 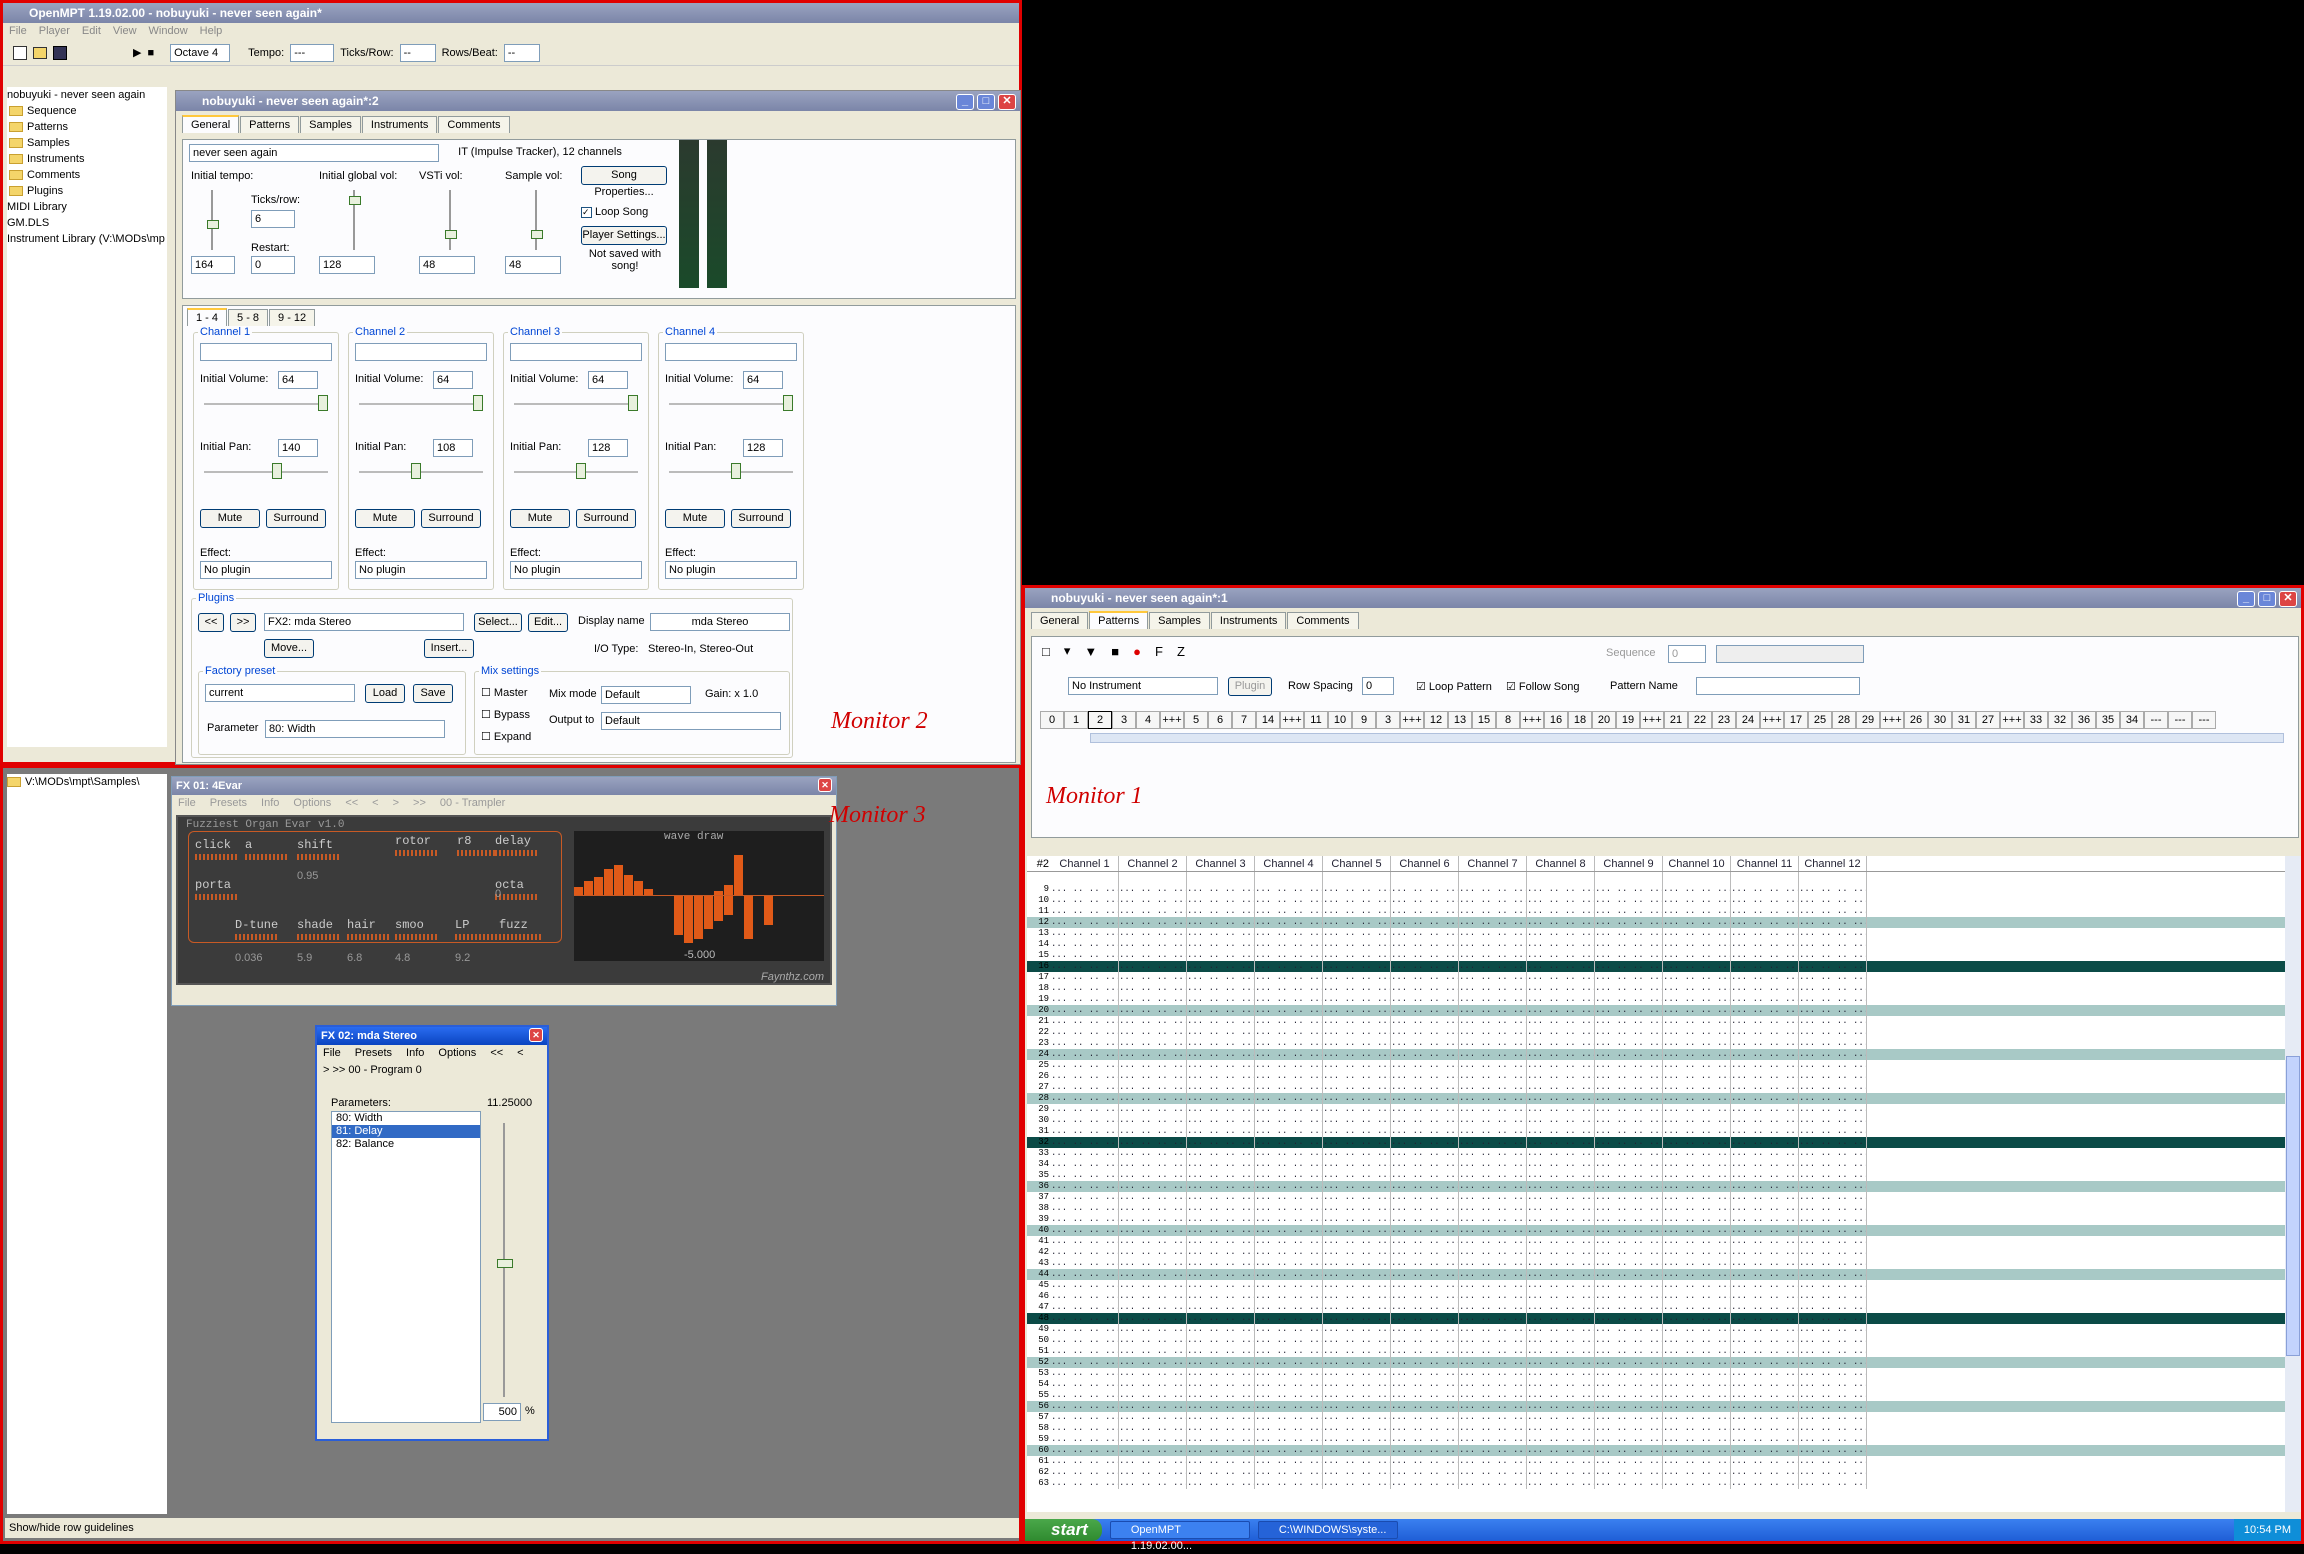 What do you see at coordinates (1119, 620) in the screenshot?
I see `tab-patterns: Patterns` at bounding box center [1119, 620].